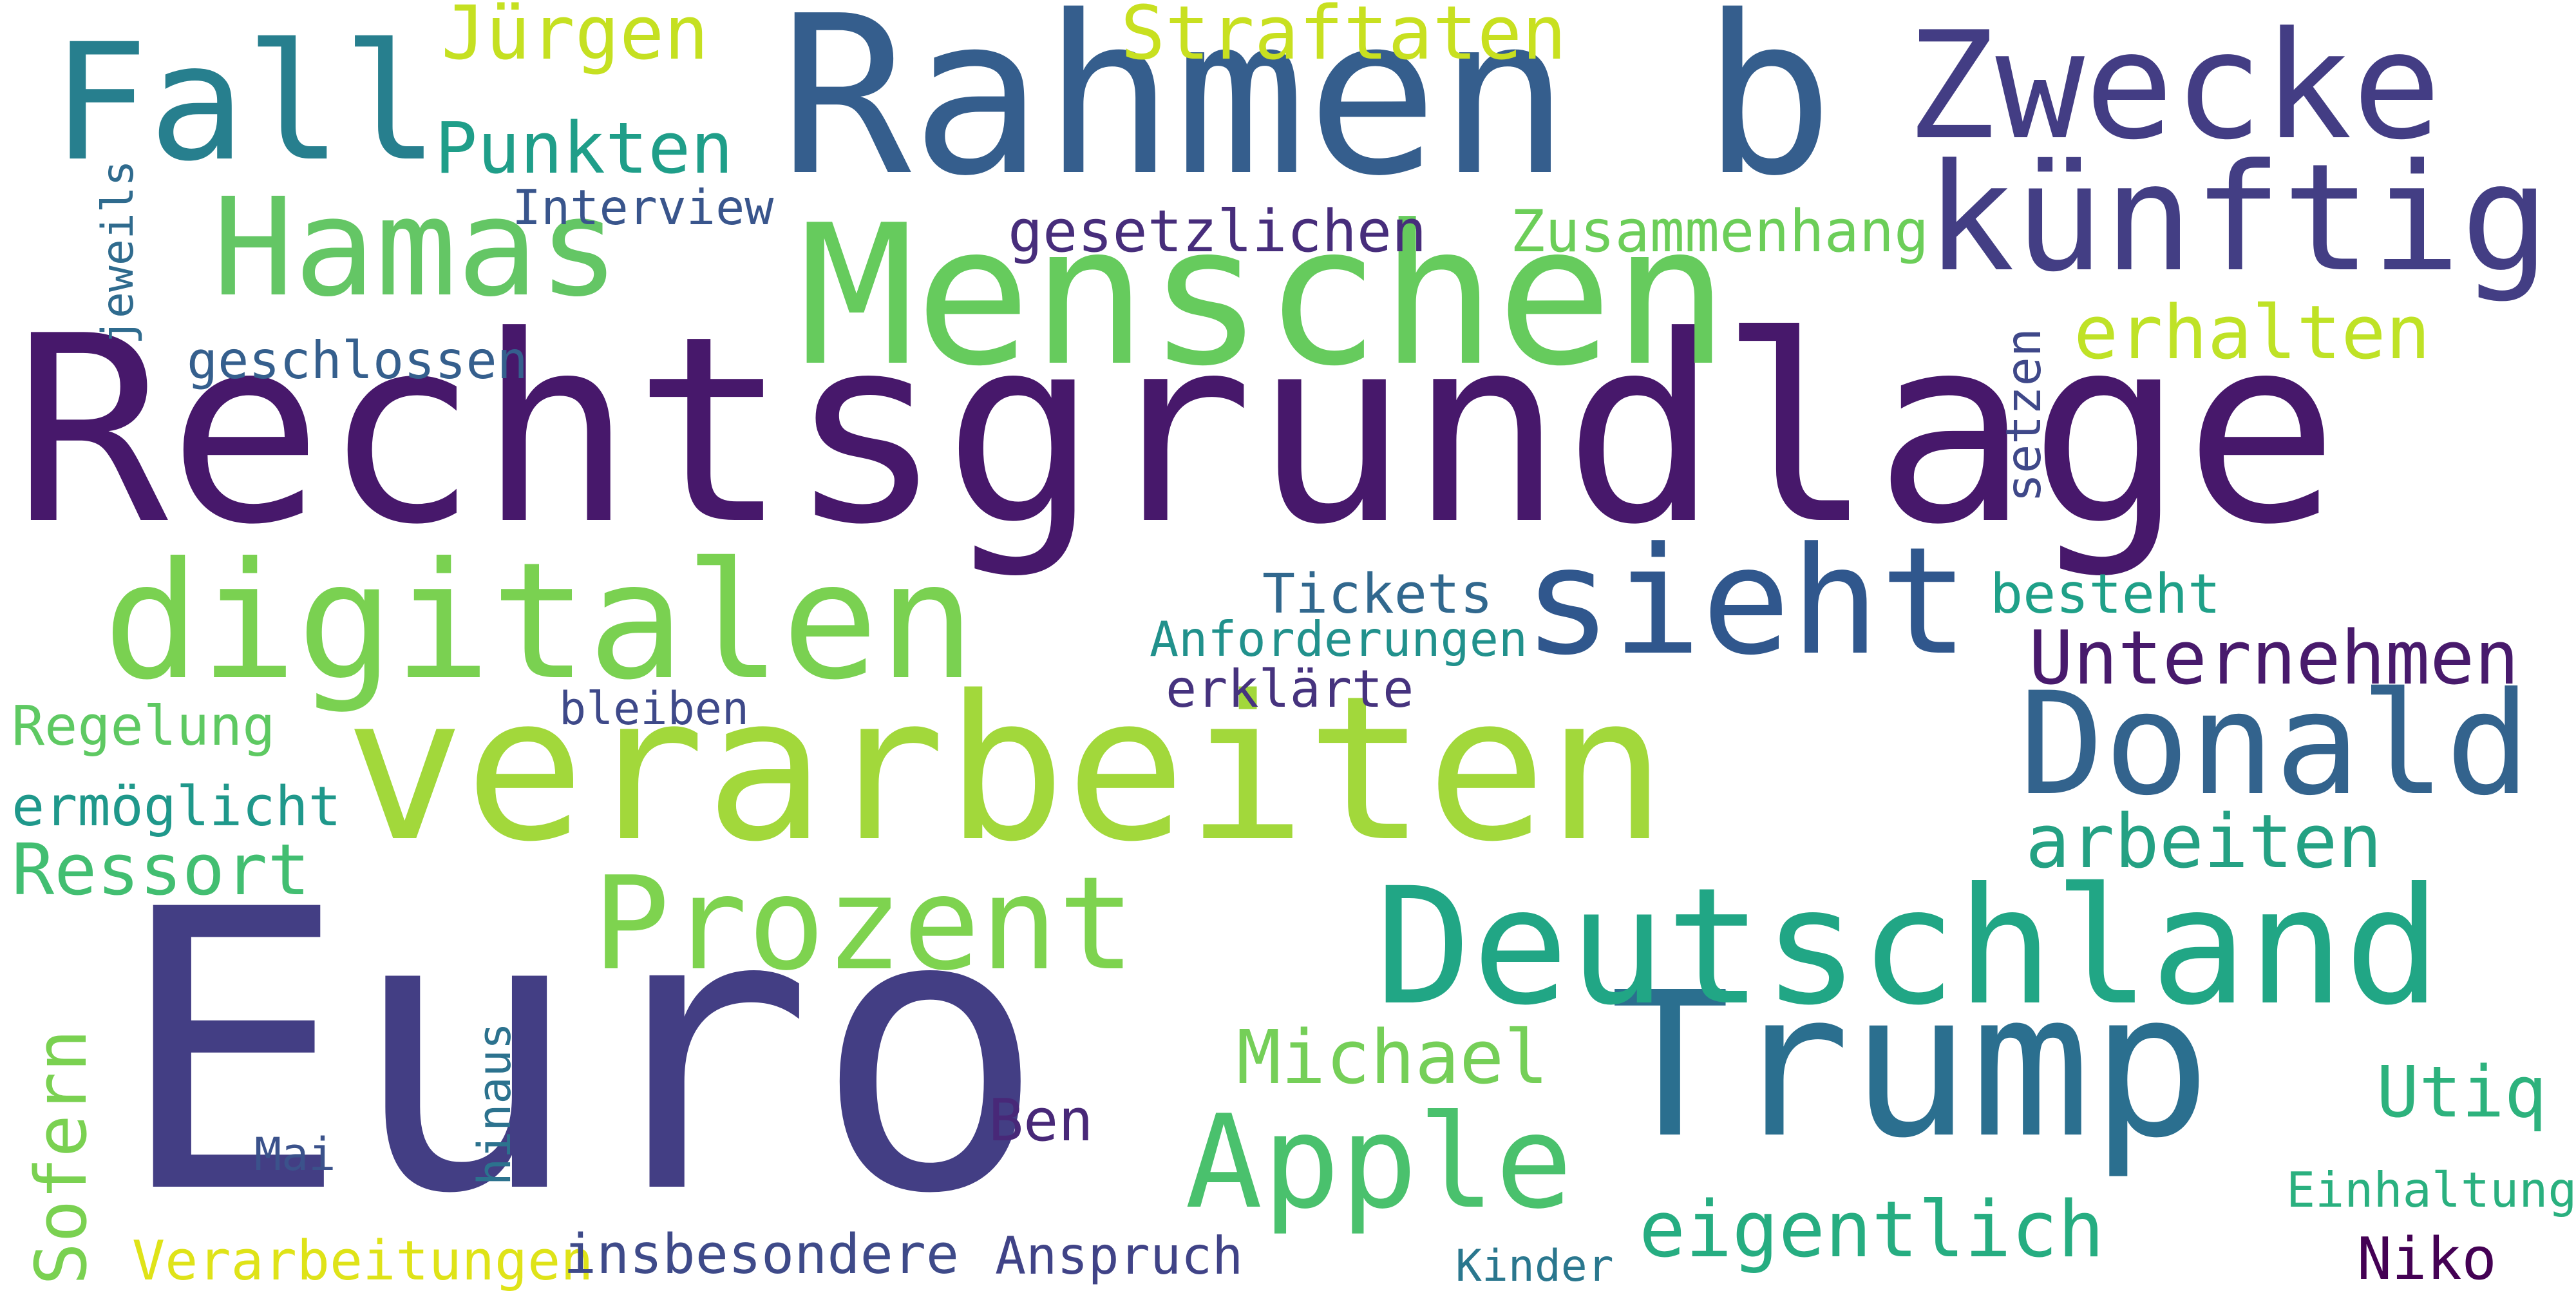 The width and height of the screenshot is (2576, 1293). What do you see at coordinates (1719, 232) in the screenshot?
I see `word-zusammenhang: Zusammenhang` at bounding box center [1719, 232].